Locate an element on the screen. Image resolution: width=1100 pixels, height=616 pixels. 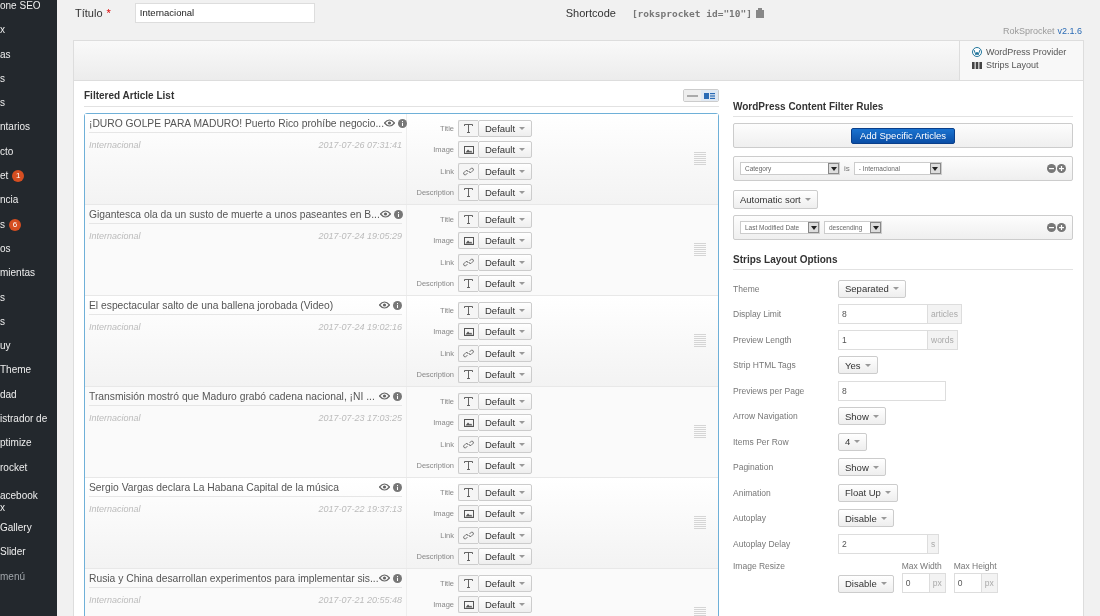
clipboard-icon is located at coordinates (760, 13).